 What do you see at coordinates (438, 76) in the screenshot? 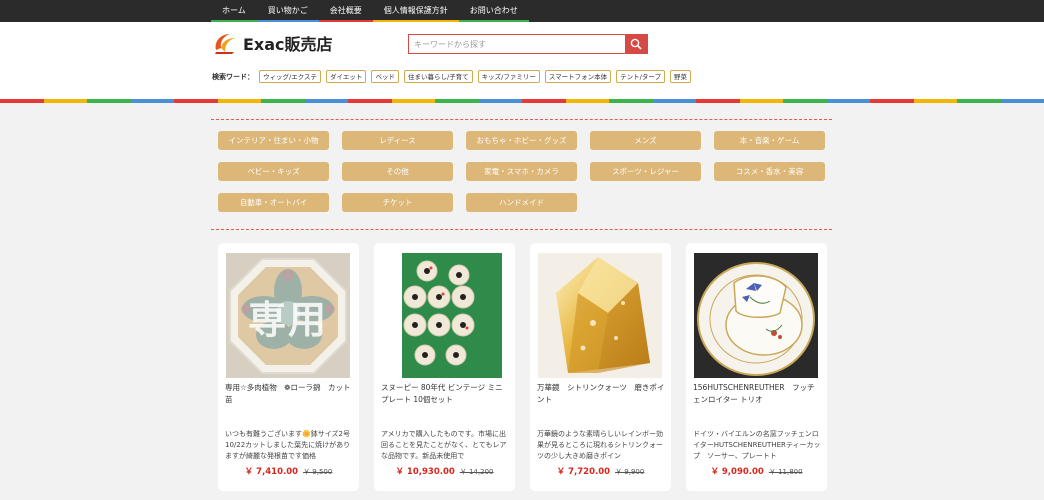
I see `keyword-tag: 住まい暮らし/子育て` at bounding box center [438, 76].